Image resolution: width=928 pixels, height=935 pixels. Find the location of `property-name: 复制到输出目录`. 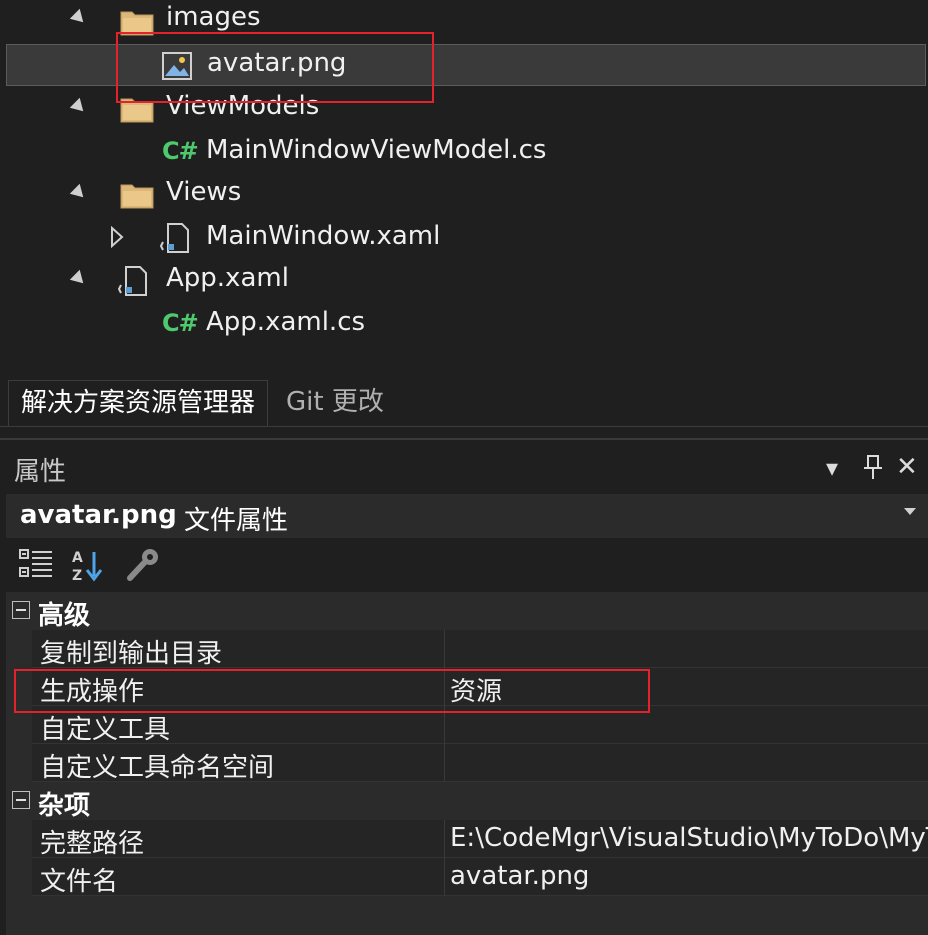

property-name: 复制到输出目录 is located at coordinates (131, 654).